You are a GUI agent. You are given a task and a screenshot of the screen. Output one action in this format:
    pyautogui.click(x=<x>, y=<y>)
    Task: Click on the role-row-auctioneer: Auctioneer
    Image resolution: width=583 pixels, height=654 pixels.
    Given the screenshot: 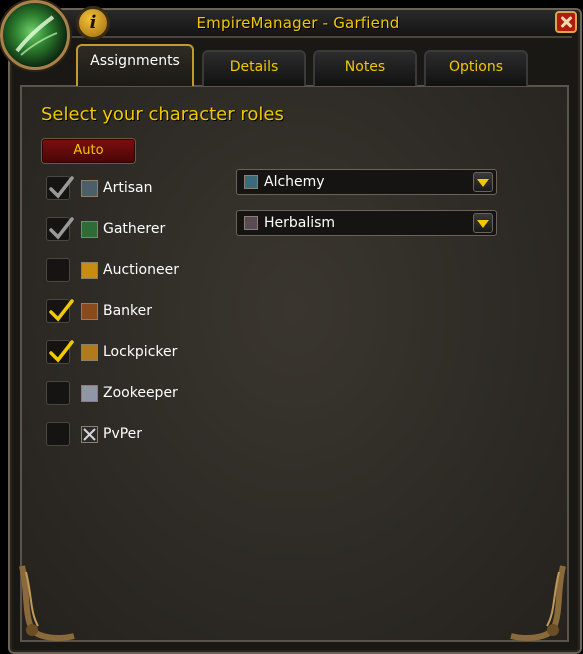 What is the action you would take?
    pyautogui.click(x=136, y=271)
    